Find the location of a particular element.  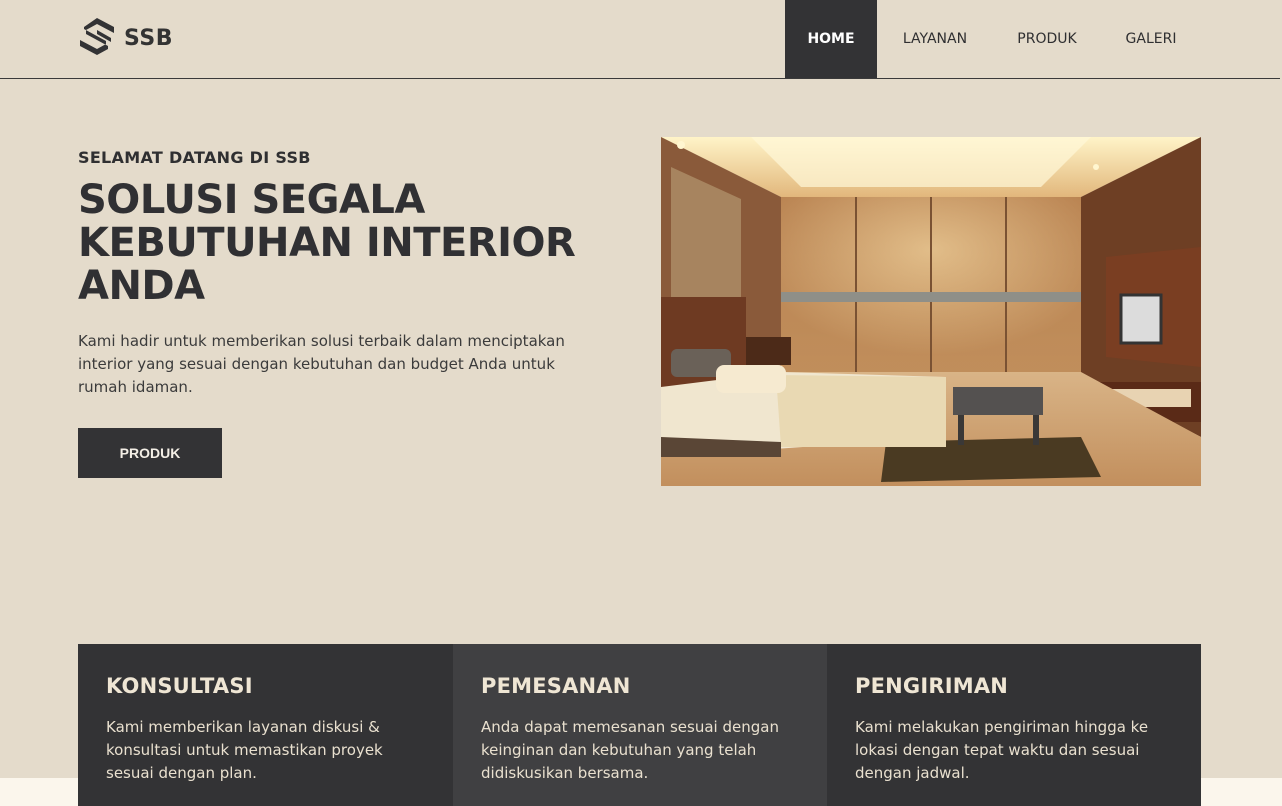

nav-layanan: LAYANAN is located at coordinates (935, 39).